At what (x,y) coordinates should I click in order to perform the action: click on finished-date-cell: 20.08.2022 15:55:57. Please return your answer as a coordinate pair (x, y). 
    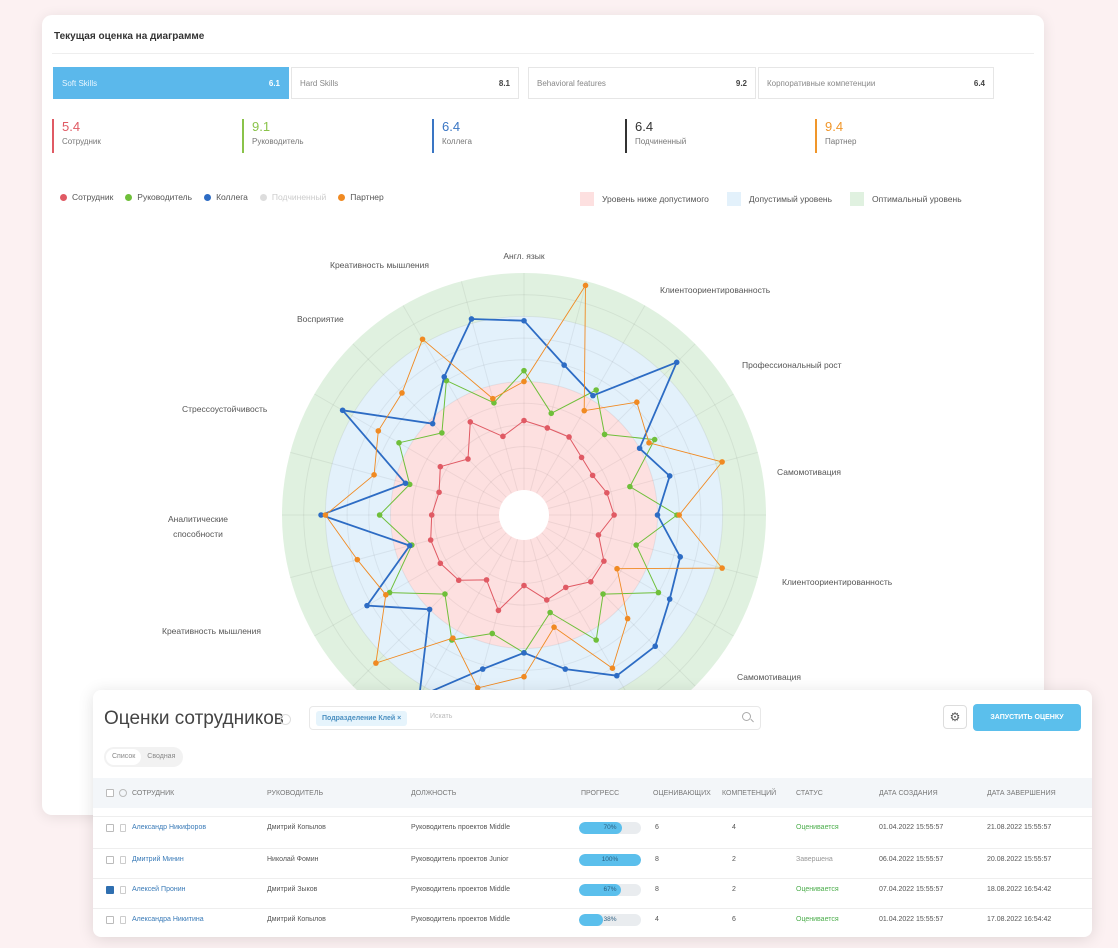
    Looking at the image, I should click on (1019, 859).